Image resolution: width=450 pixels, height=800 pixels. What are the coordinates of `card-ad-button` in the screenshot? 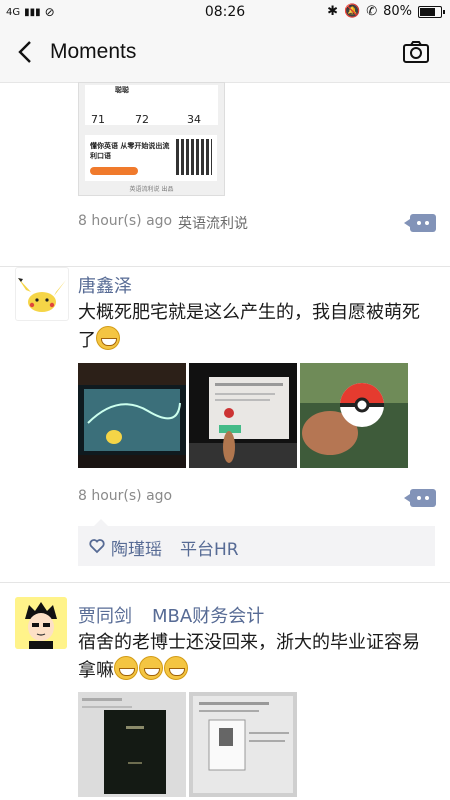 It's located at (114, 171).